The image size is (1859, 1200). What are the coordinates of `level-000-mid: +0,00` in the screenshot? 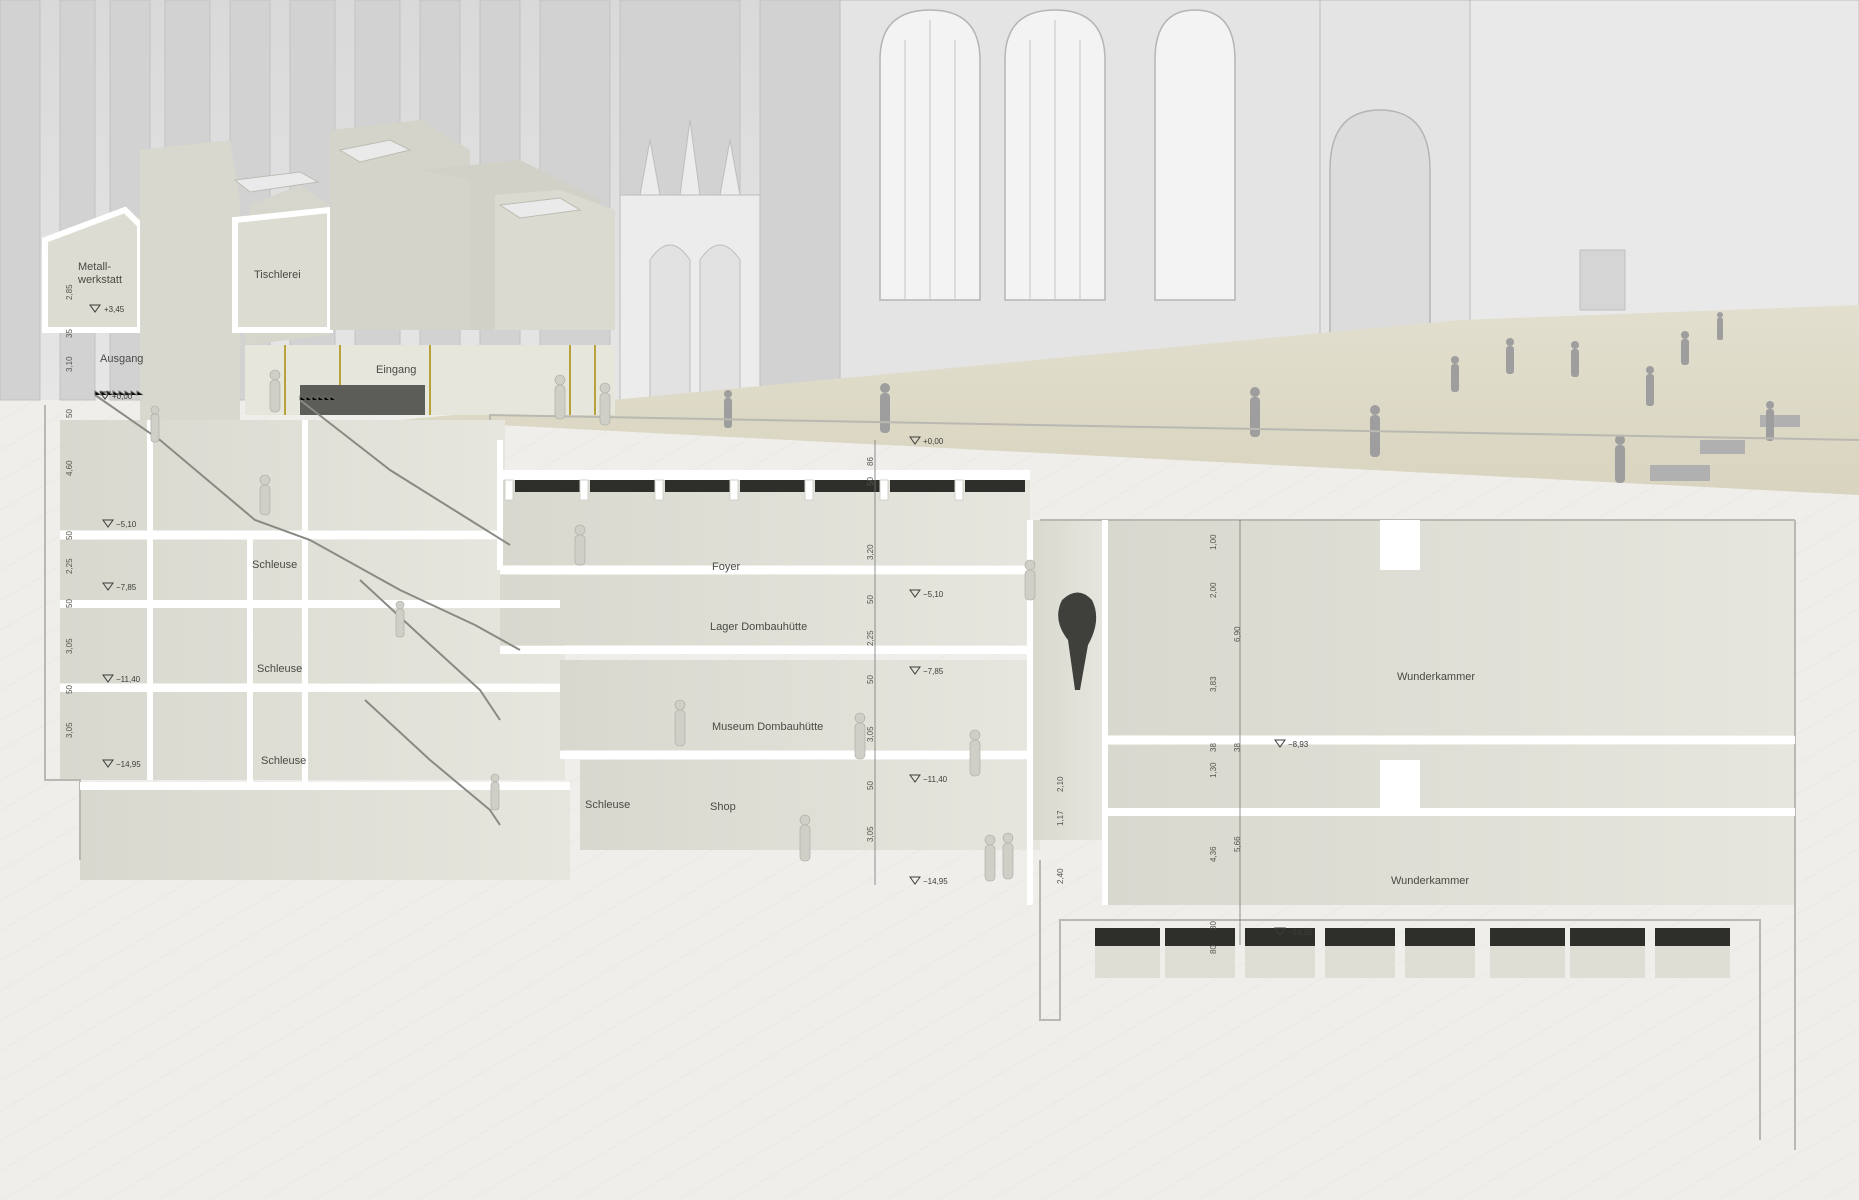 It's located at (933, 441).